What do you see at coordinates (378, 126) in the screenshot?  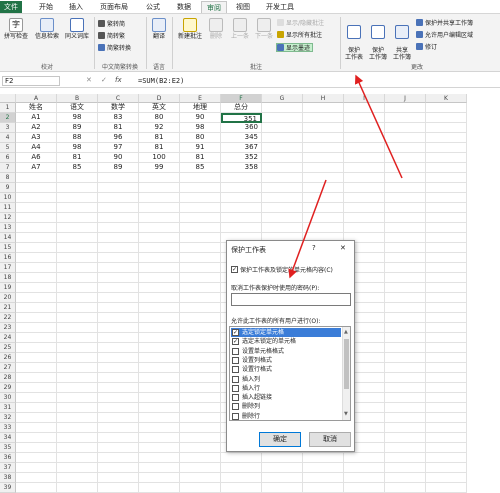 I see `arrow-to-protect-sheet` at bounding box center [378, 126].